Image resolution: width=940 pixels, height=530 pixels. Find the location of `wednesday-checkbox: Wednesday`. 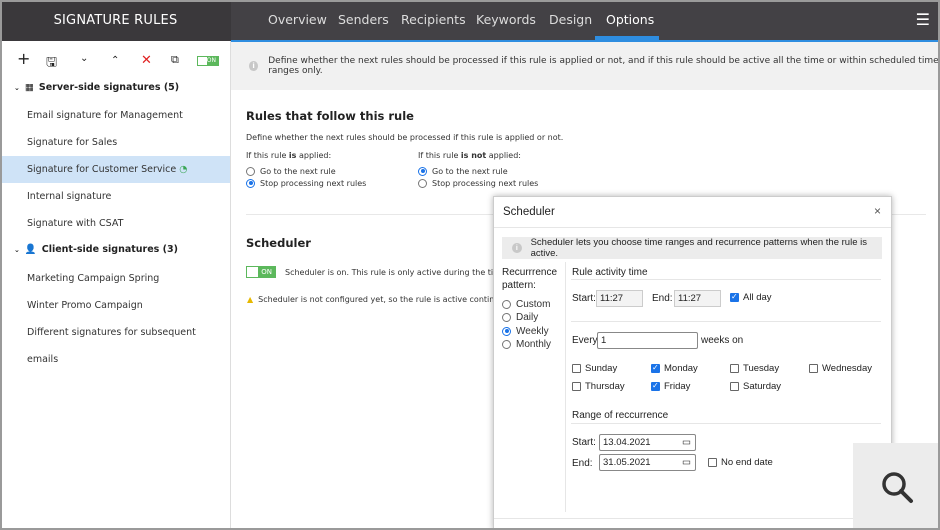

wednesday-checkbox: Wednesday is located at coordinates (840, 368).